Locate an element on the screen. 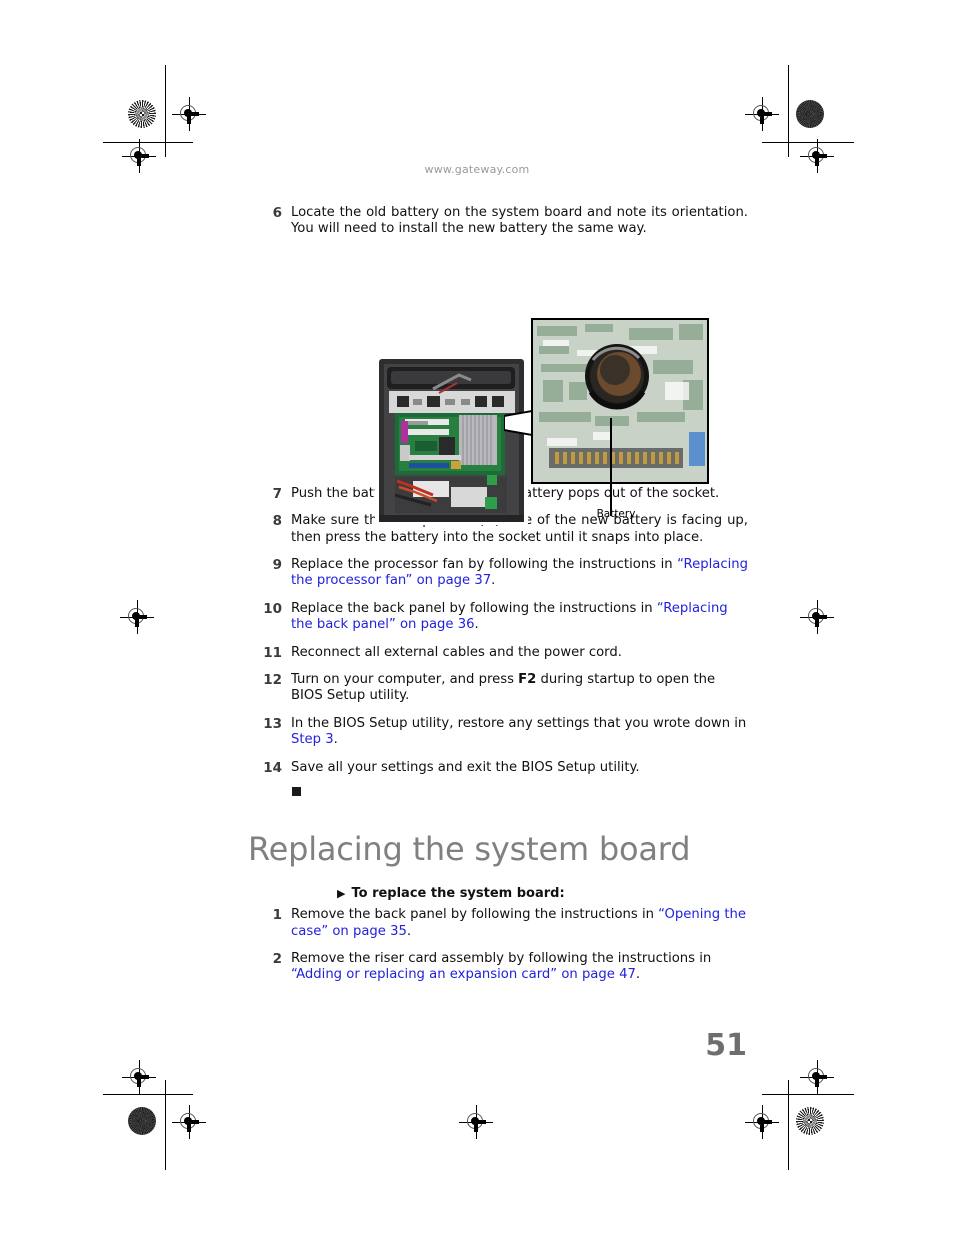 The width and height of the screenshot is (954, 1235). page-number: 51 is located at coordinates (726, 1045).